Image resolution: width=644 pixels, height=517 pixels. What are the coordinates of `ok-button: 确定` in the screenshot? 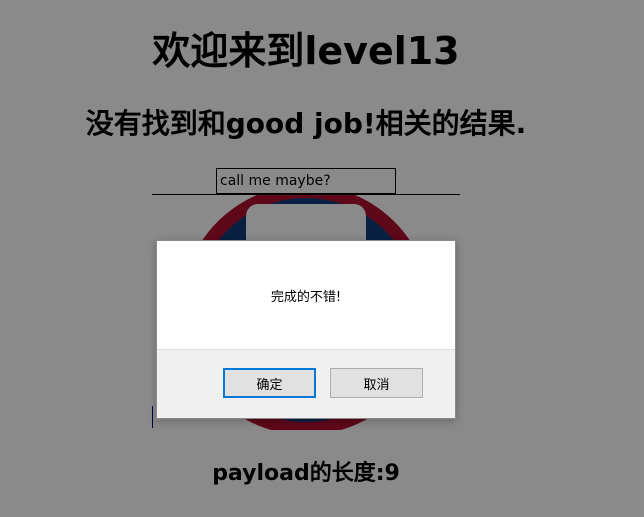 It's located at (269, 383).